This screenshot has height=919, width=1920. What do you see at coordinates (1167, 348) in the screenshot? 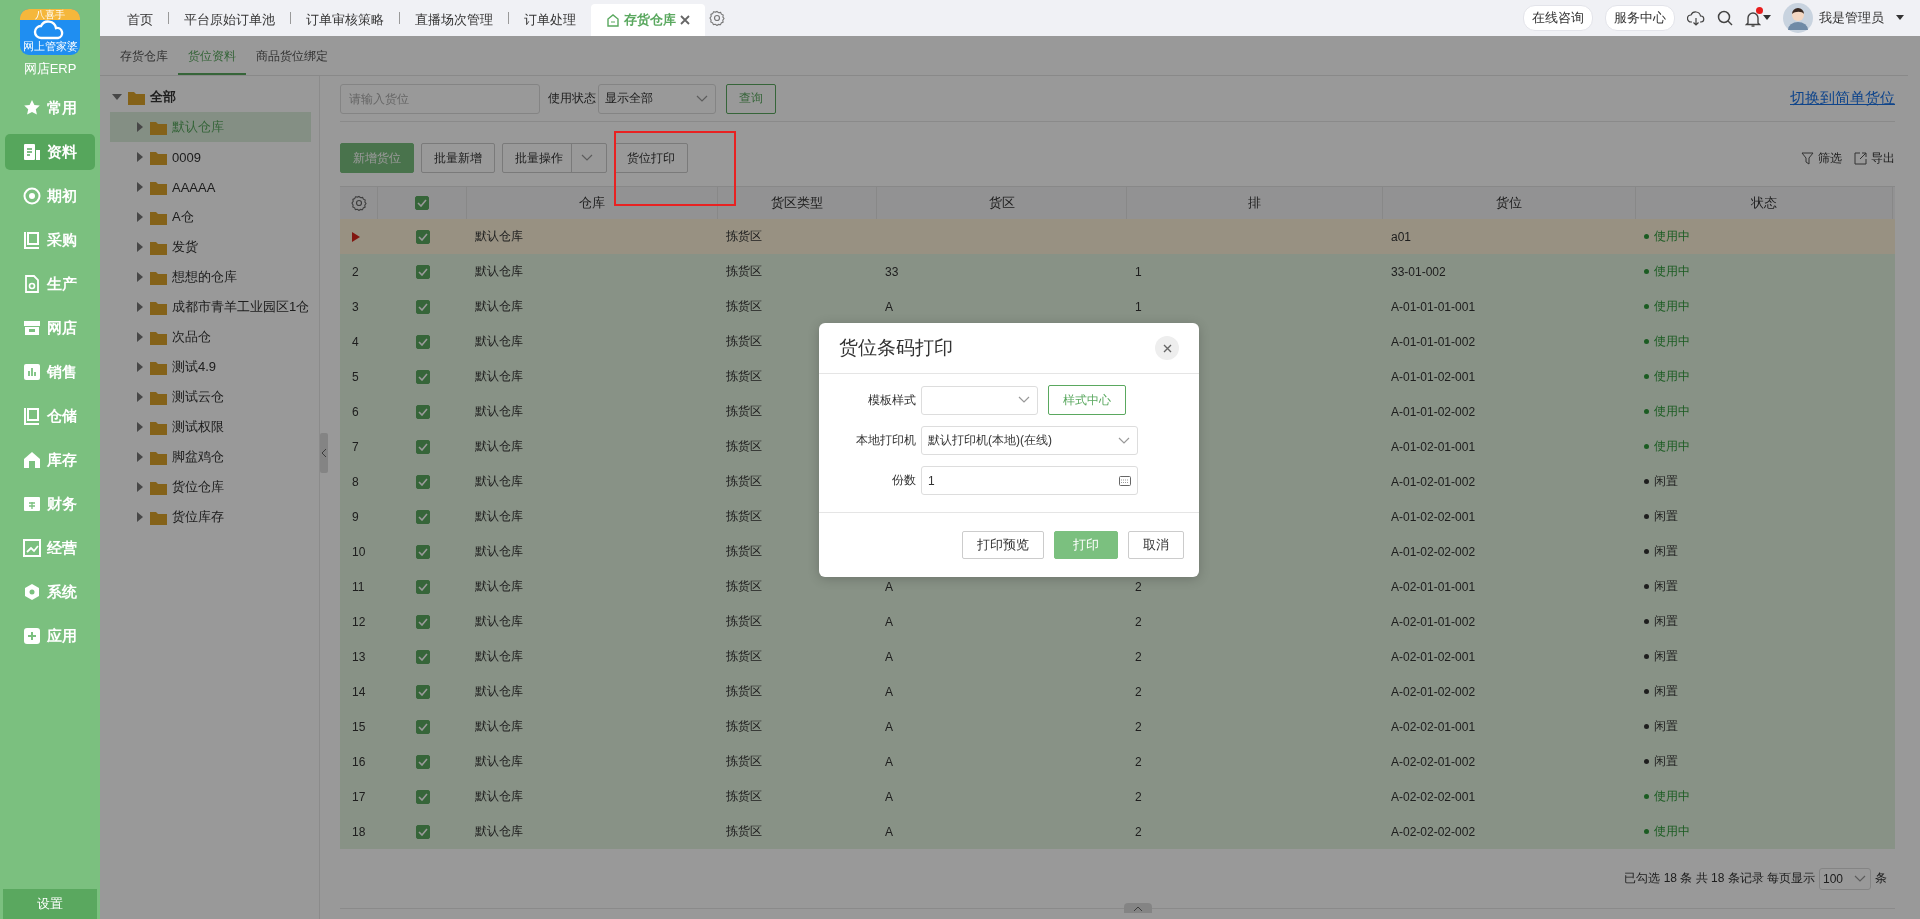
I see `close-button` at bounding box center [1167, 348].